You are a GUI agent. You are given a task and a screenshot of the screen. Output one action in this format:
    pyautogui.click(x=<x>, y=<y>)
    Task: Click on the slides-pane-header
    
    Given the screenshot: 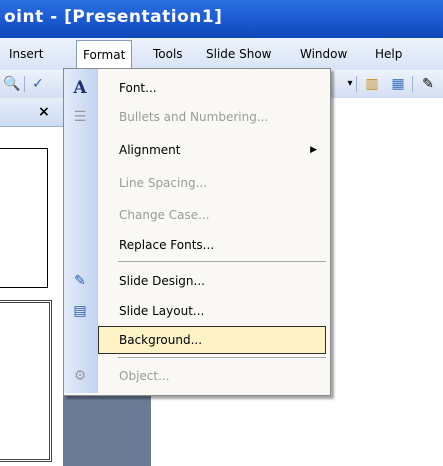 What is the action you would take?
    pyautogui.click(x=31, y=112)
    